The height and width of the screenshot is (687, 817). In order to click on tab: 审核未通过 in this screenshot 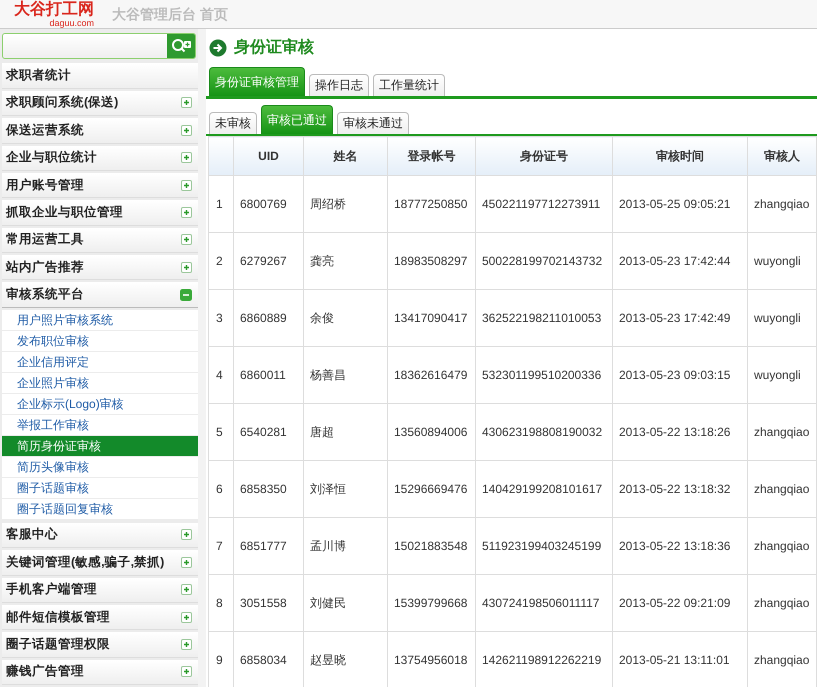, I will do `click(373, 123)`.